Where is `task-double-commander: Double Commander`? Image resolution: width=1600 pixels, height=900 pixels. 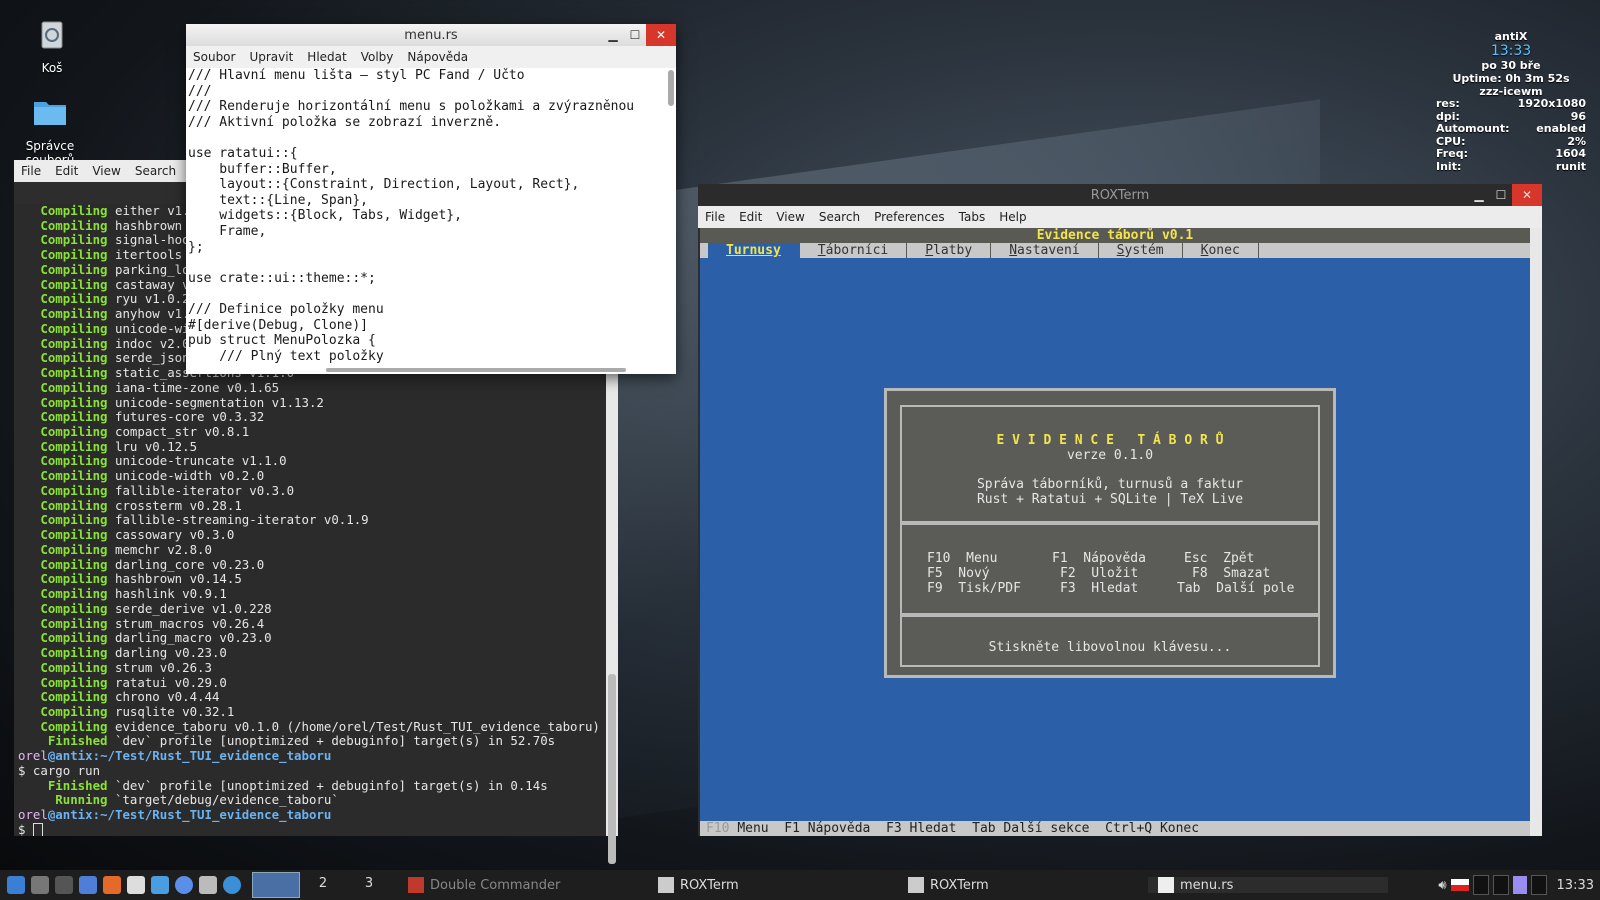 task-double-commander: Double Commander is located at coordinates (523, 885).